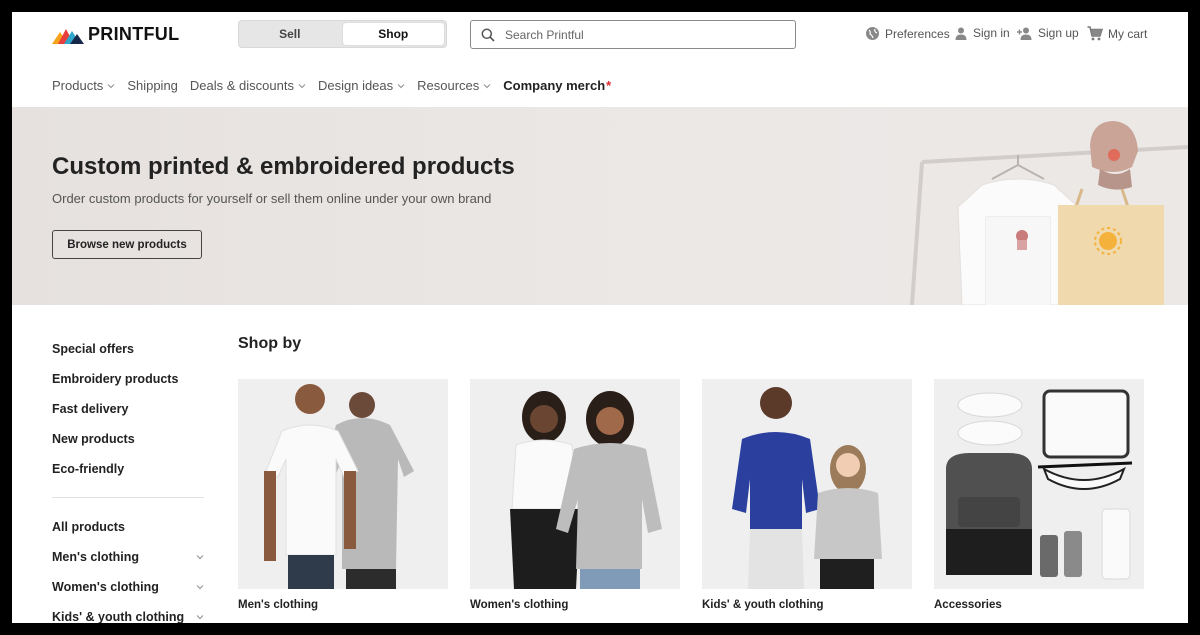  What do you see at coordinates (448, 85) in the screenshot?
I see `nav-label: Resources` at bounding box center [448, 85].